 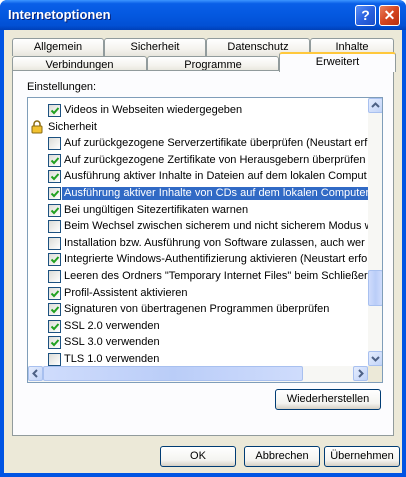 I want to click on scroll-left-button, so click(x=35, y=373).